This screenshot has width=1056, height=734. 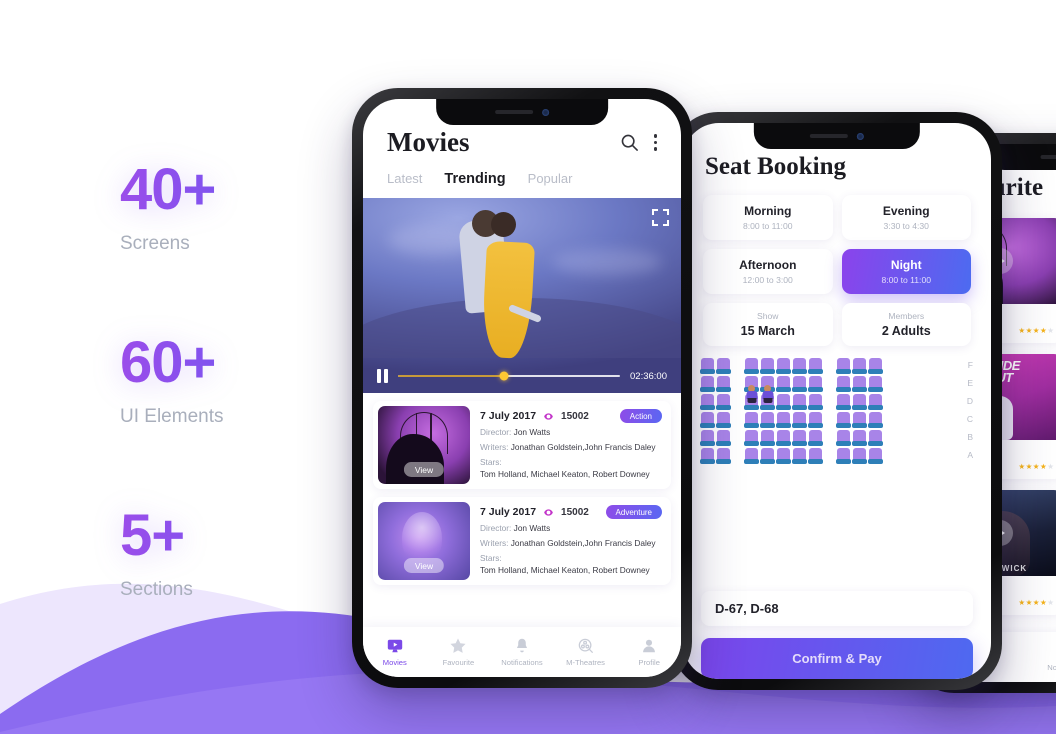 What do you see at coordinates (906, 324) in the screenshot?
I see `members-field: Members 2 Adults` at bounding box center [906, 324].